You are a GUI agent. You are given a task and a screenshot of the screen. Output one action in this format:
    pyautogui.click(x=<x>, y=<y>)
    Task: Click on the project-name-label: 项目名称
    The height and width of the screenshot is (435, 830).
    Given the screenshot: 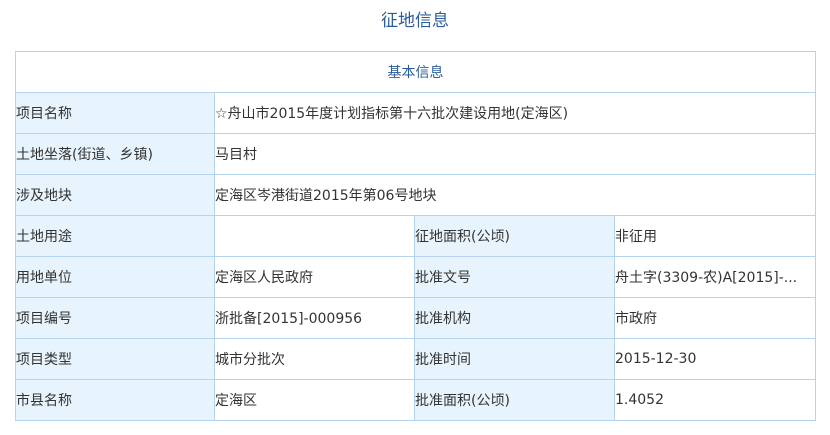 What is the action you would take?
    pyautogui.click(x=115, y=113)
    